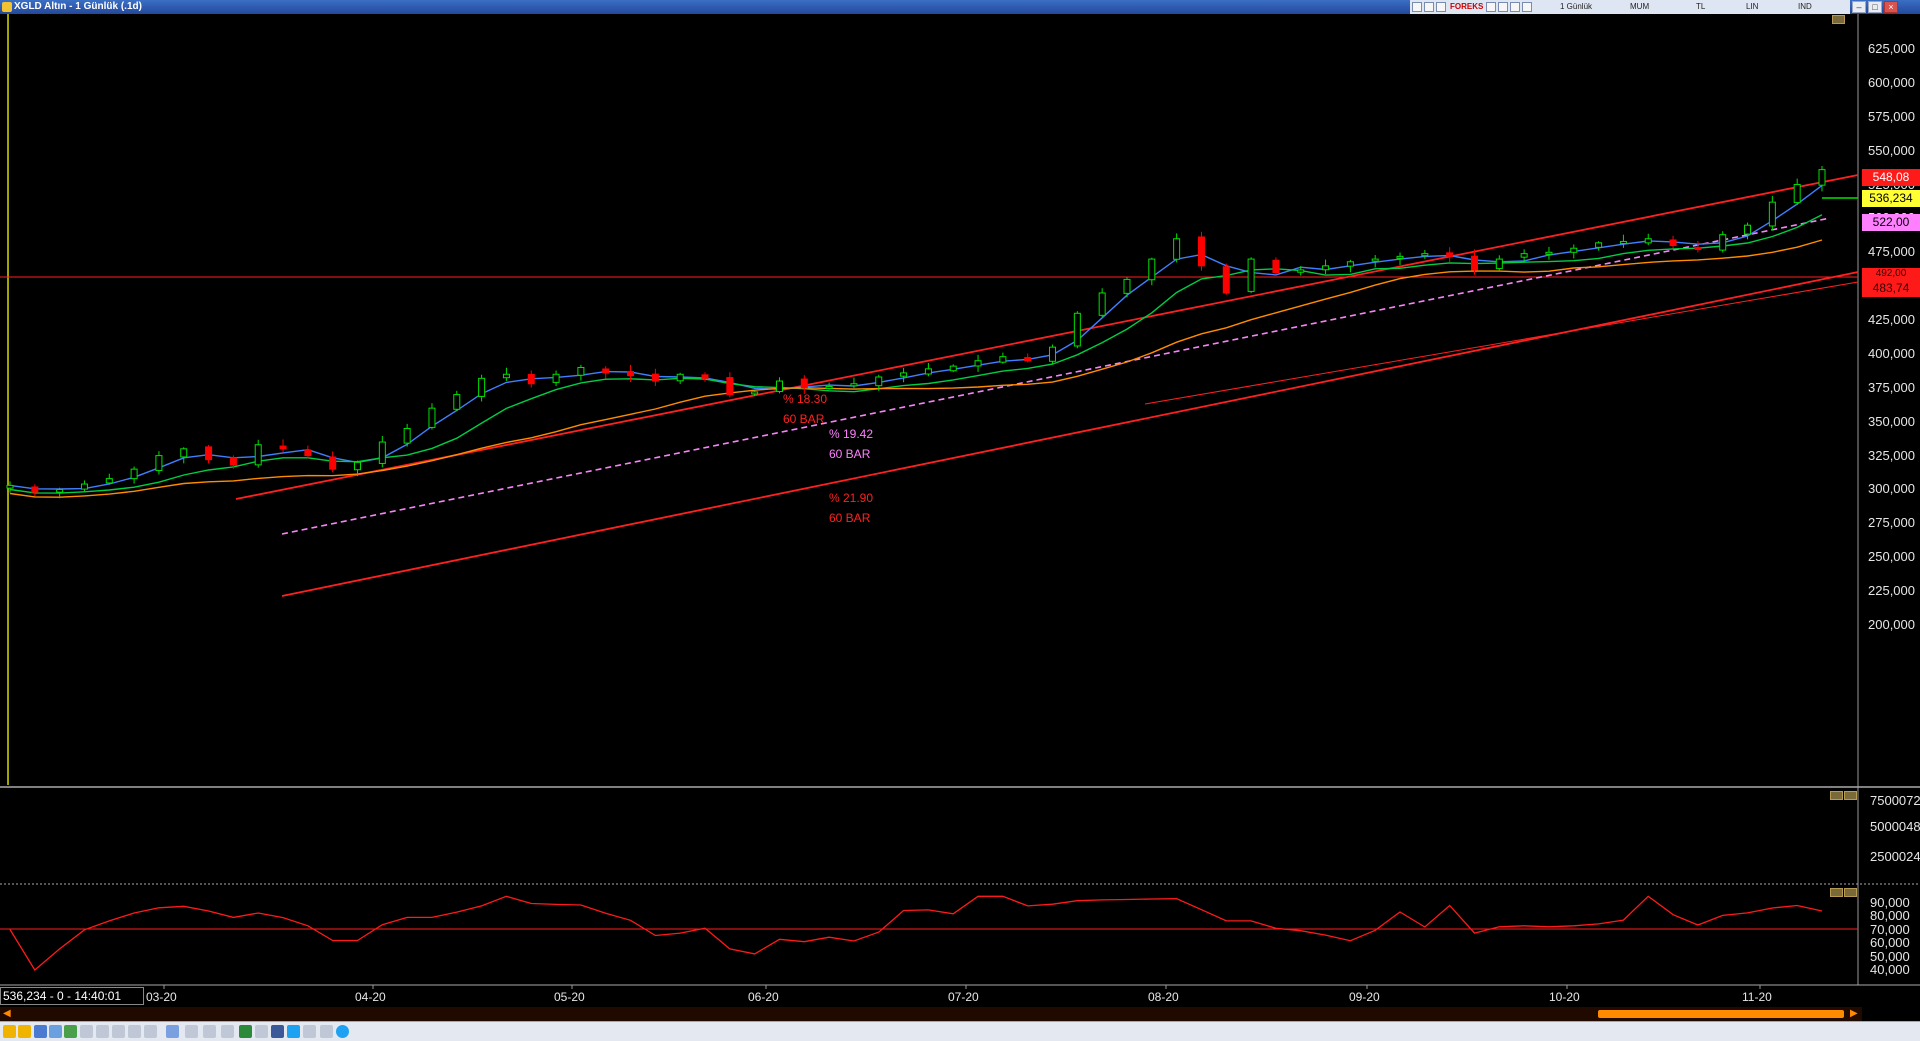 Image resolution: width=1920 pixels, height=1041 pixels. What do you see at coordinates (1891, 150) in the screenshot?
I see `price-tick-label: 550,000` at bounding box center [1891, 150].